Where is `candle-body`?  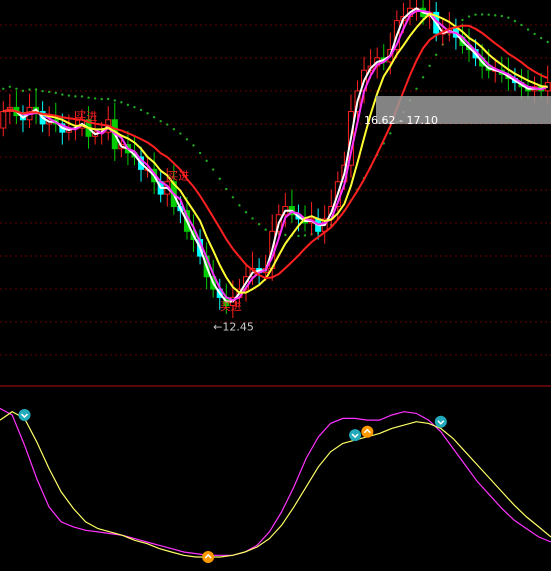 candle-body is located at coordinates (3, 120).